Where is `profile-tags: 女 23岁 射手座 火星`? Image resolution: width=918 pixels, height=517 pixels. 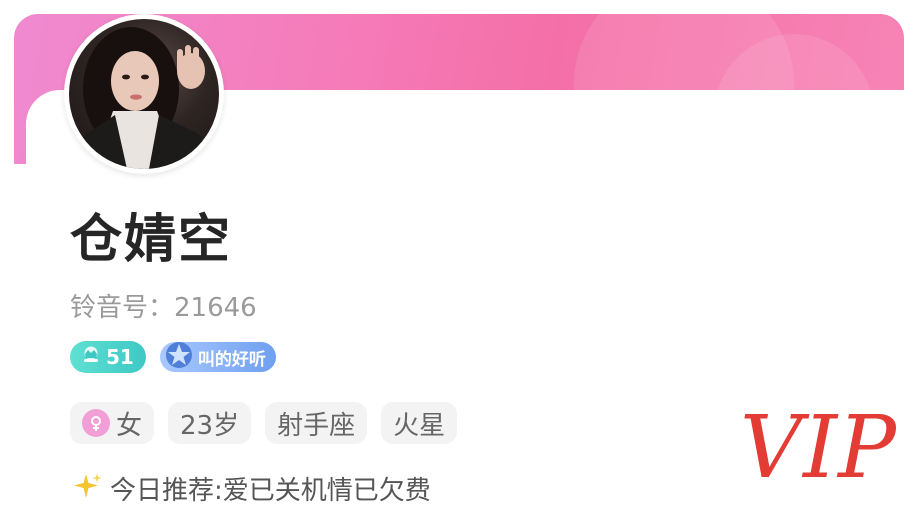 profile-tags: 女 23岁 射手座 火星 is located at coordinates (264, 423).